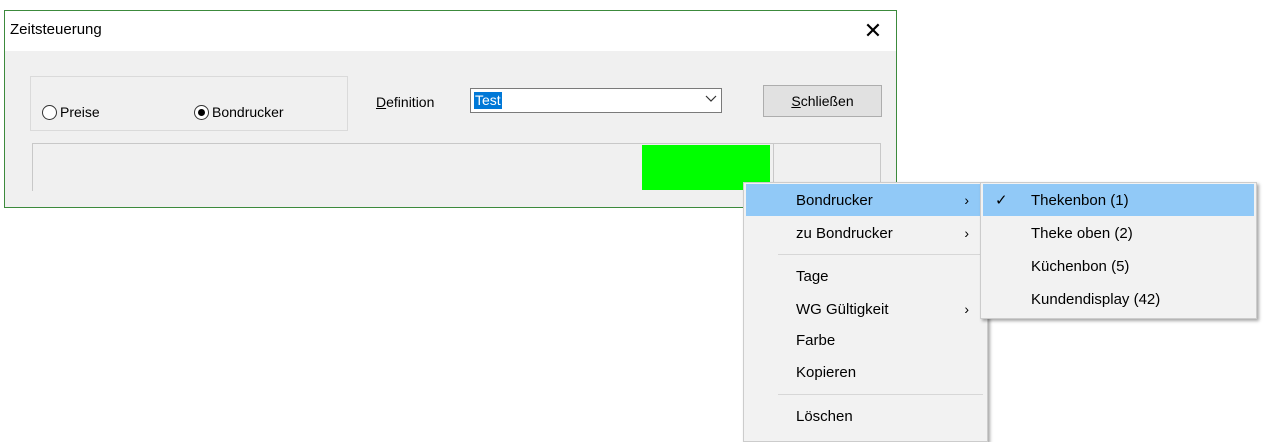 This screenshot has height=442, width=1263. Describe the element at coordinates (201, 112) in the screenshot. I see `radio-circle-checked-icon` at that location.